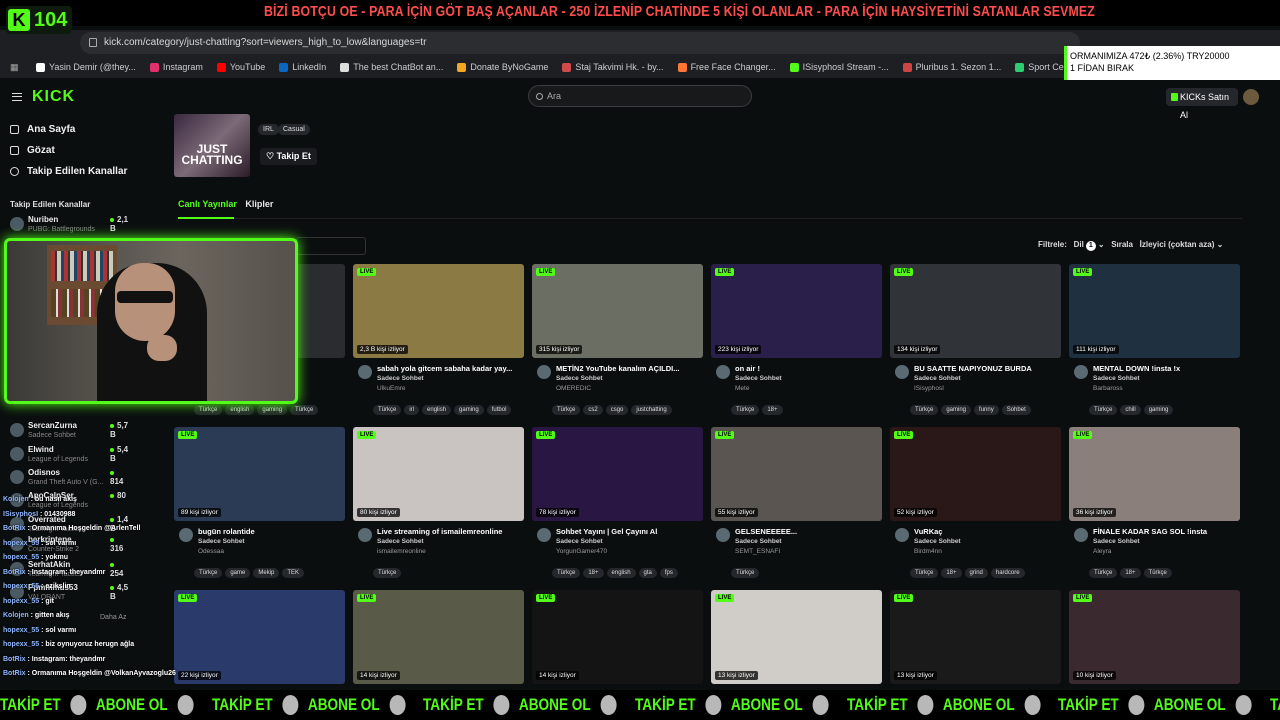 Image resolution: width=1280 pixels, height=720 pixels. I want to click on tab-live: Canlı Yayınlar, so click(207, 204).